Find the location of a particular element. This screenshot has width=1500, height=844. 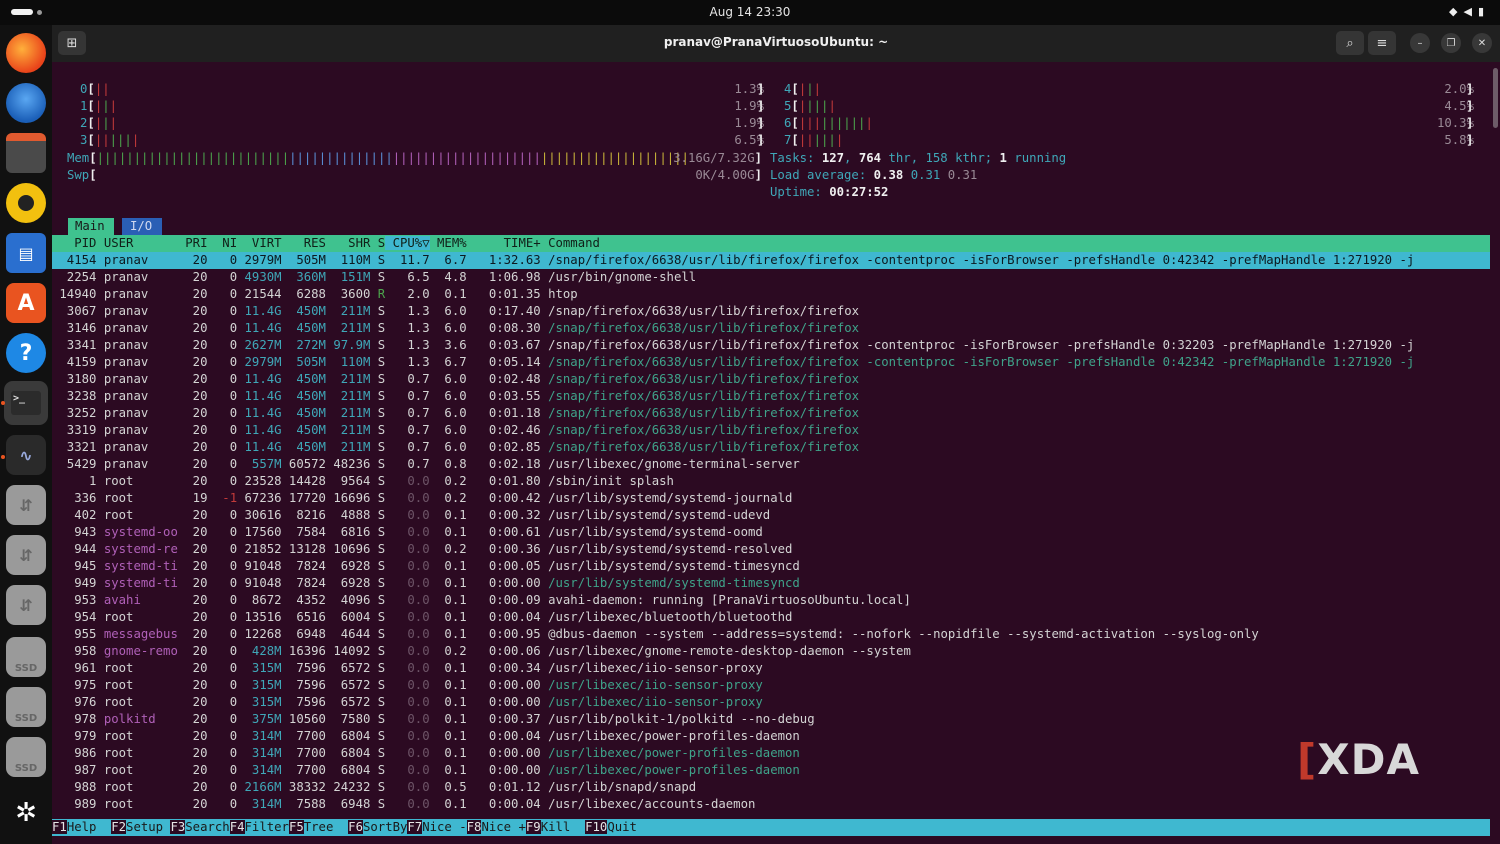

fkey-label: SortBy is located at coordinates (385, 827).